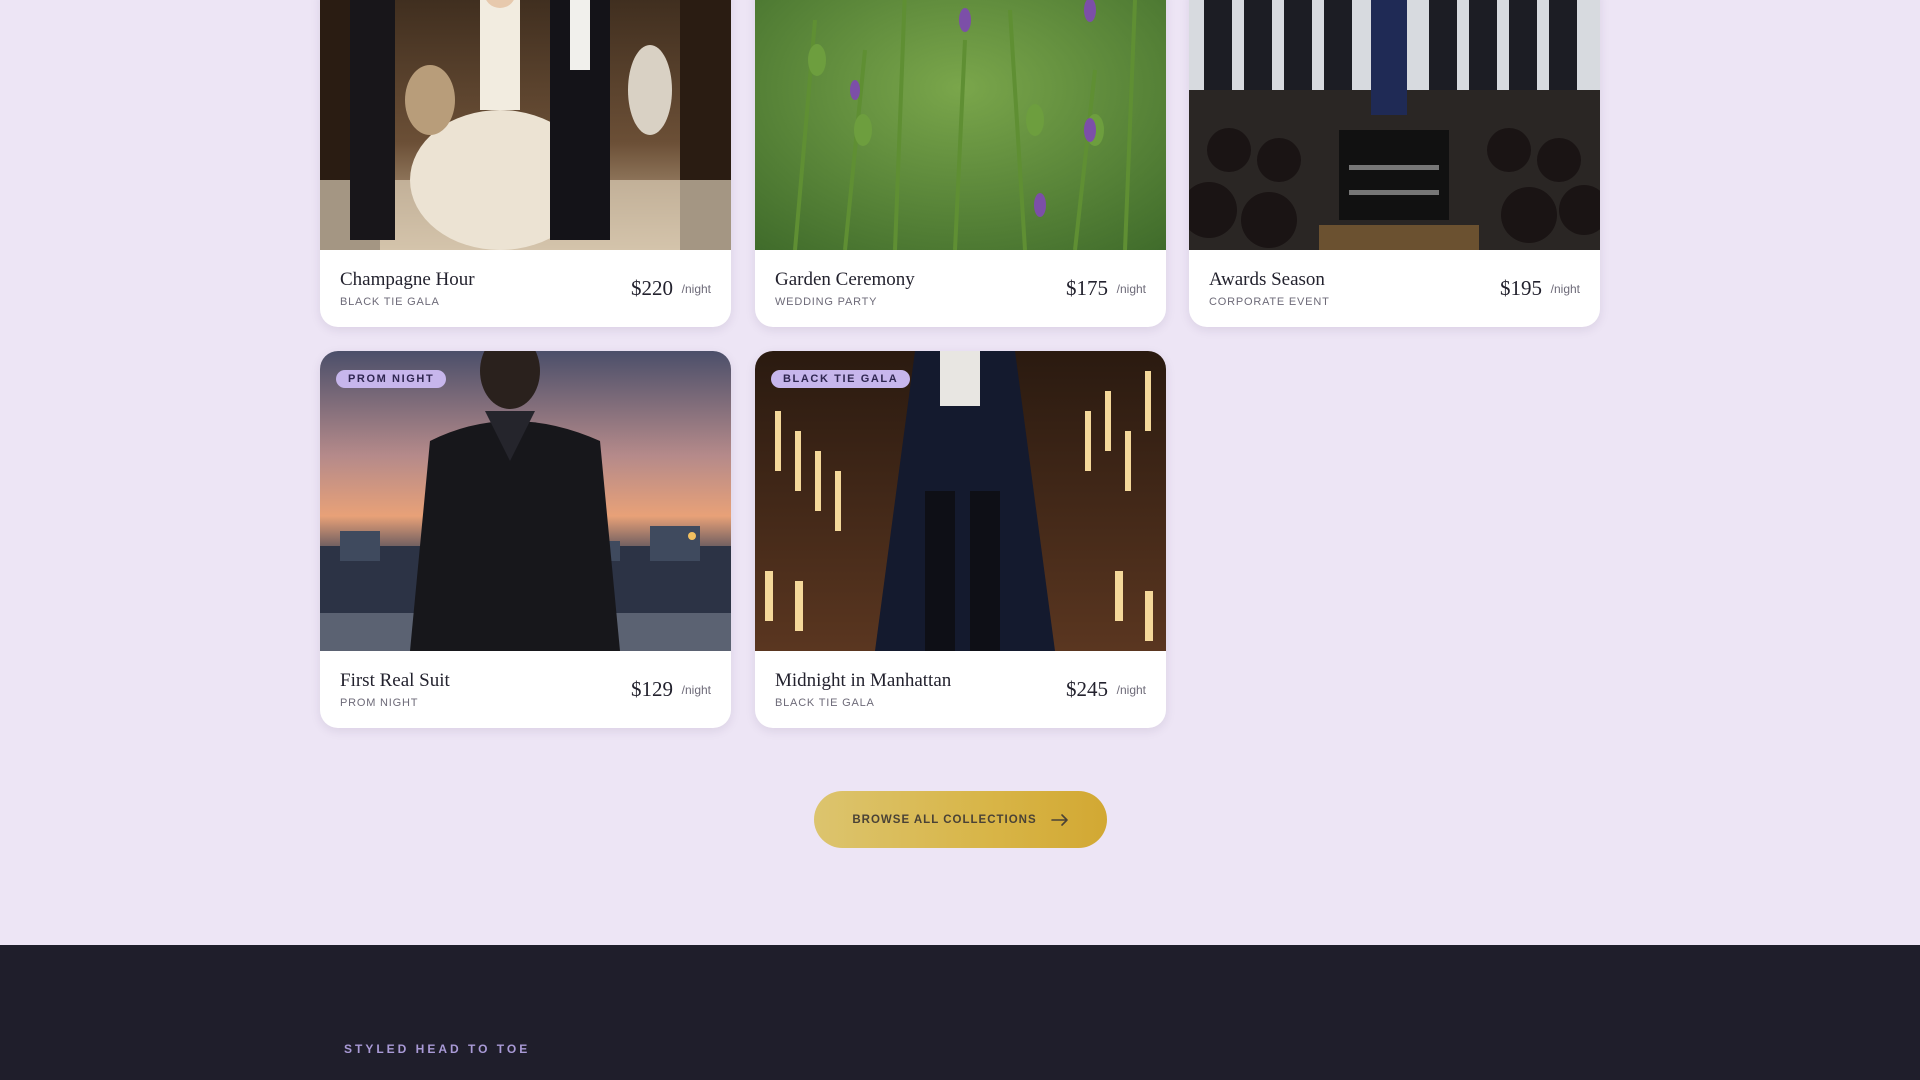 Image resolution: width=1920 pixels, height=1080 pixels. What do you see at coordinates (960, 1012) in the screenshot?
I see `site-footer: STYLED HEAD TO TOE` at bounding box center [960, 1012].